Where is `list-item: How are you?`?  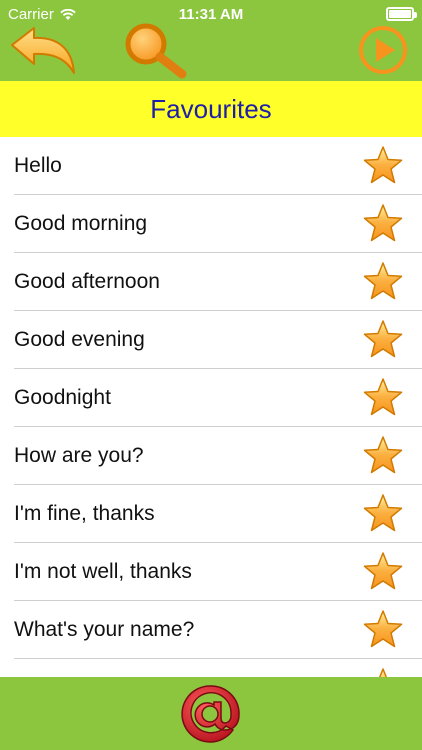 list-item: How are you? is located at coordinates (211, 456).